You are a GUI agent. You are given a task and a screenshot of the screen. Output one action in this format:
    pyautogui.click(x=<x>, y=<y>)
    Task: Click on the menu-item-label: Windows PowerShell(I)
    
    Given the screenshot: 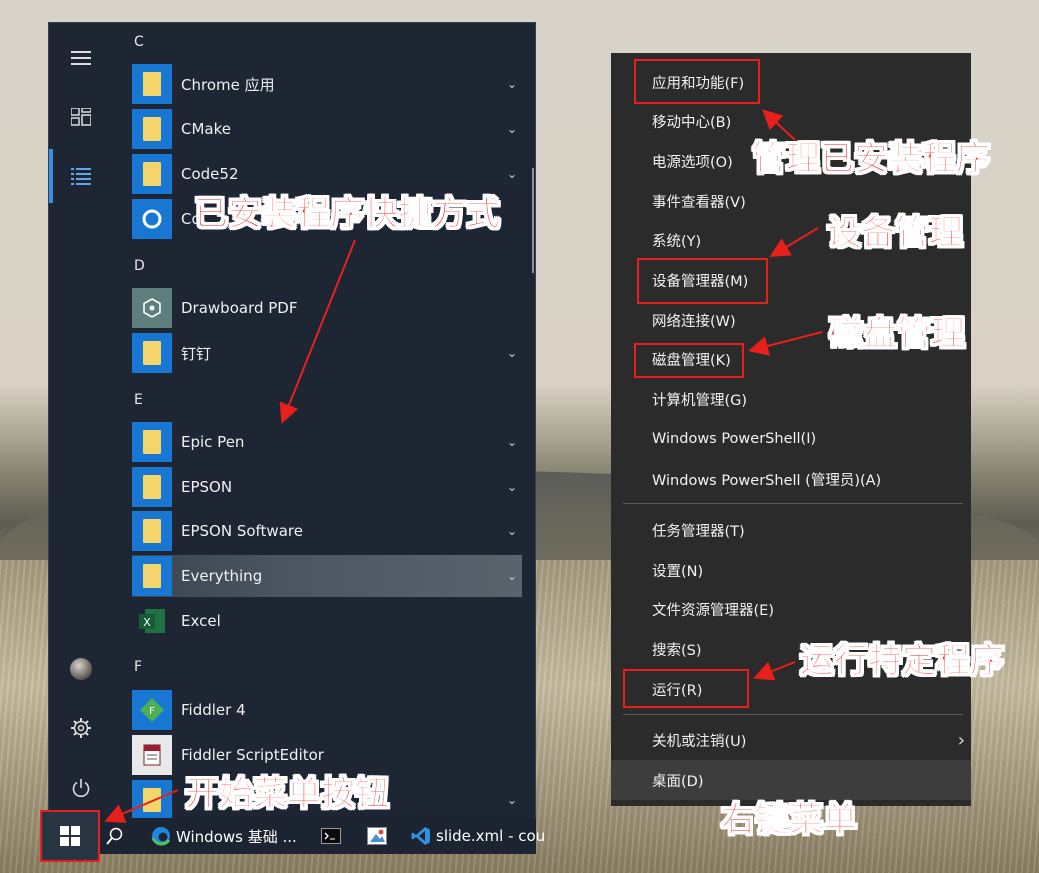 What is the action you would take?
    pyautogui.click(x=734, y=439)
    